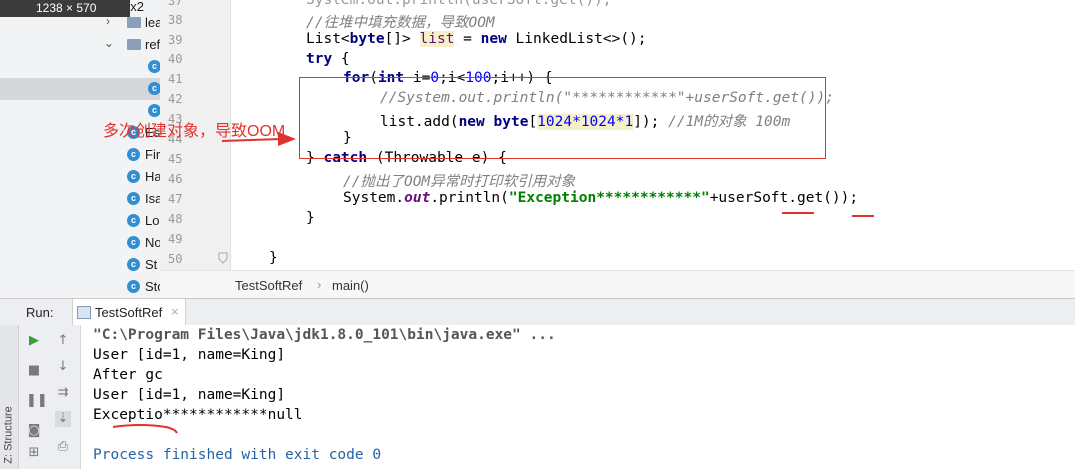 This screenshot has height=469, width=1075. What do you see at coordinates (350, 285) in the screenshot?
I see `breadcrumb-method: main()` at bounding box center [350, 285].